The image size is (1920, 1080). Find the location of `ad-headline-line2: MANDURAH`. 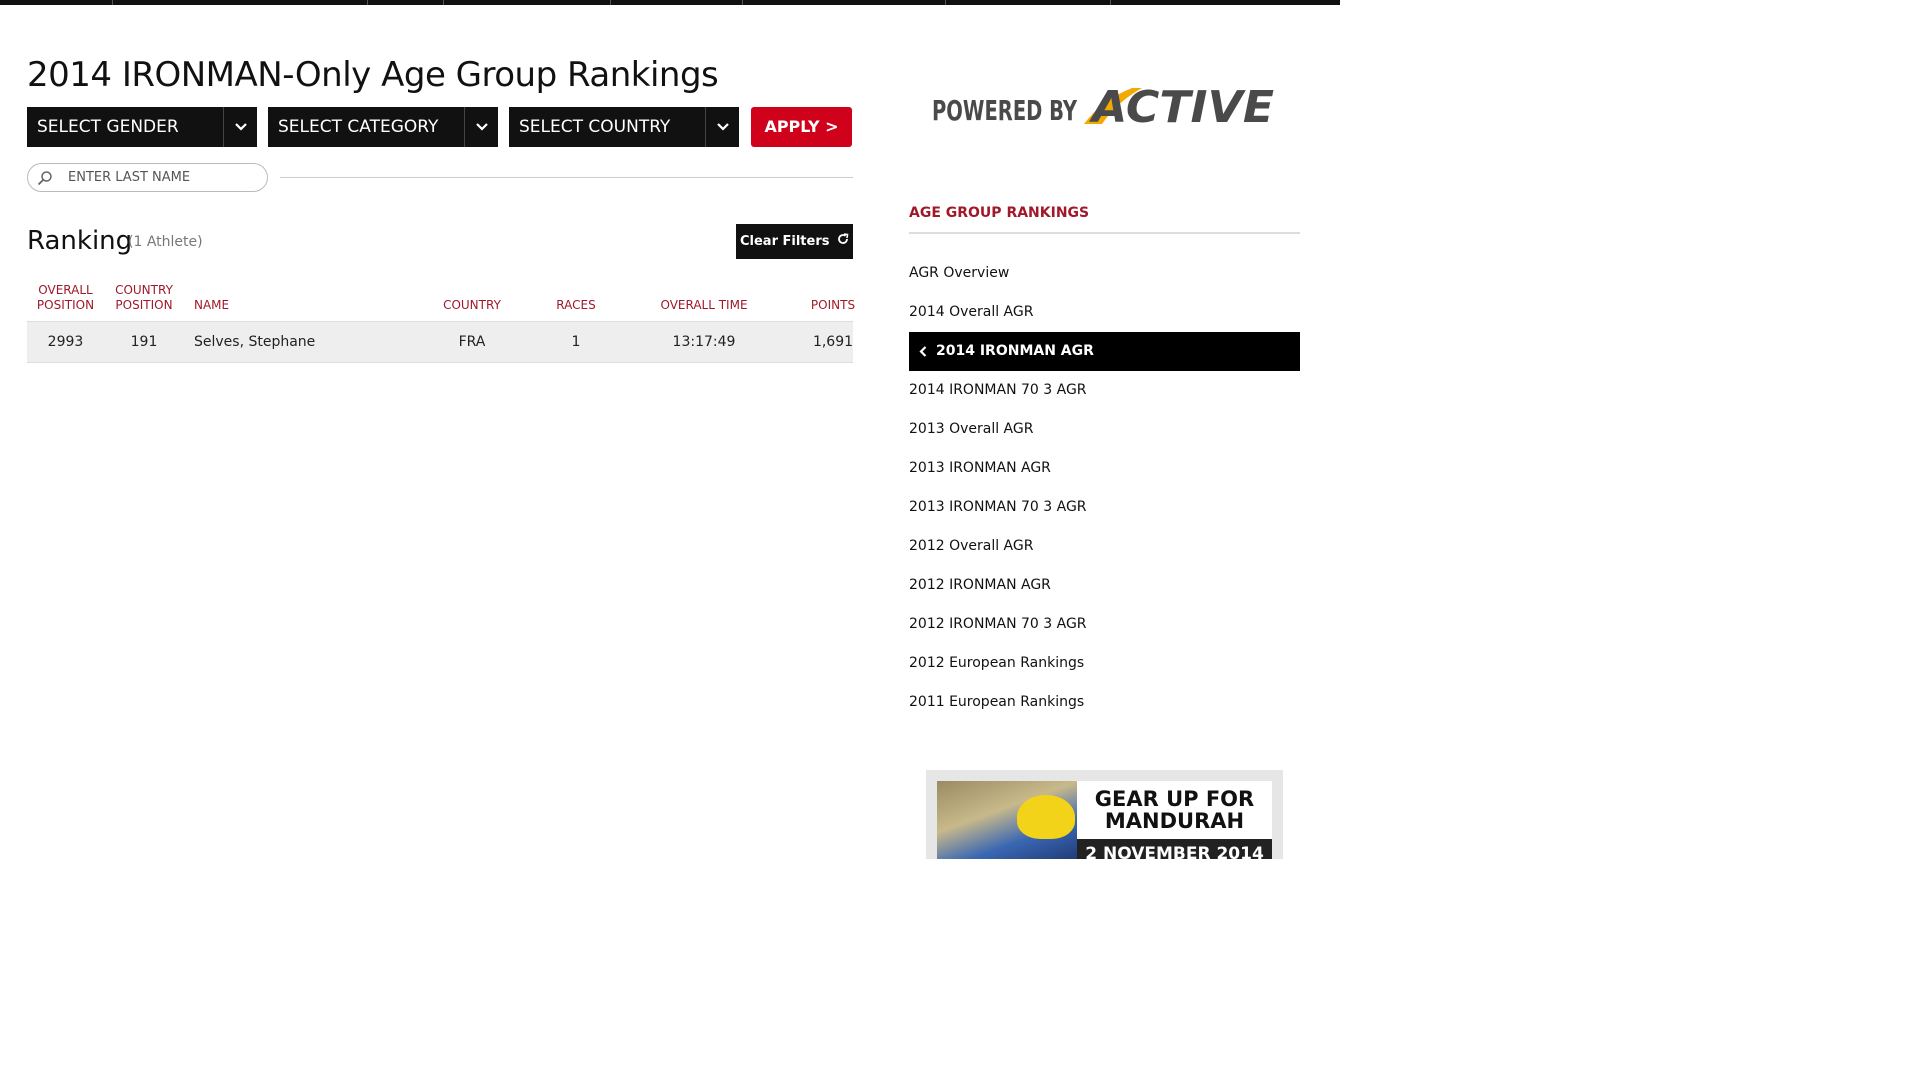

ad-headline-line2: MANDURAH is located at coordinates (1174, 821).